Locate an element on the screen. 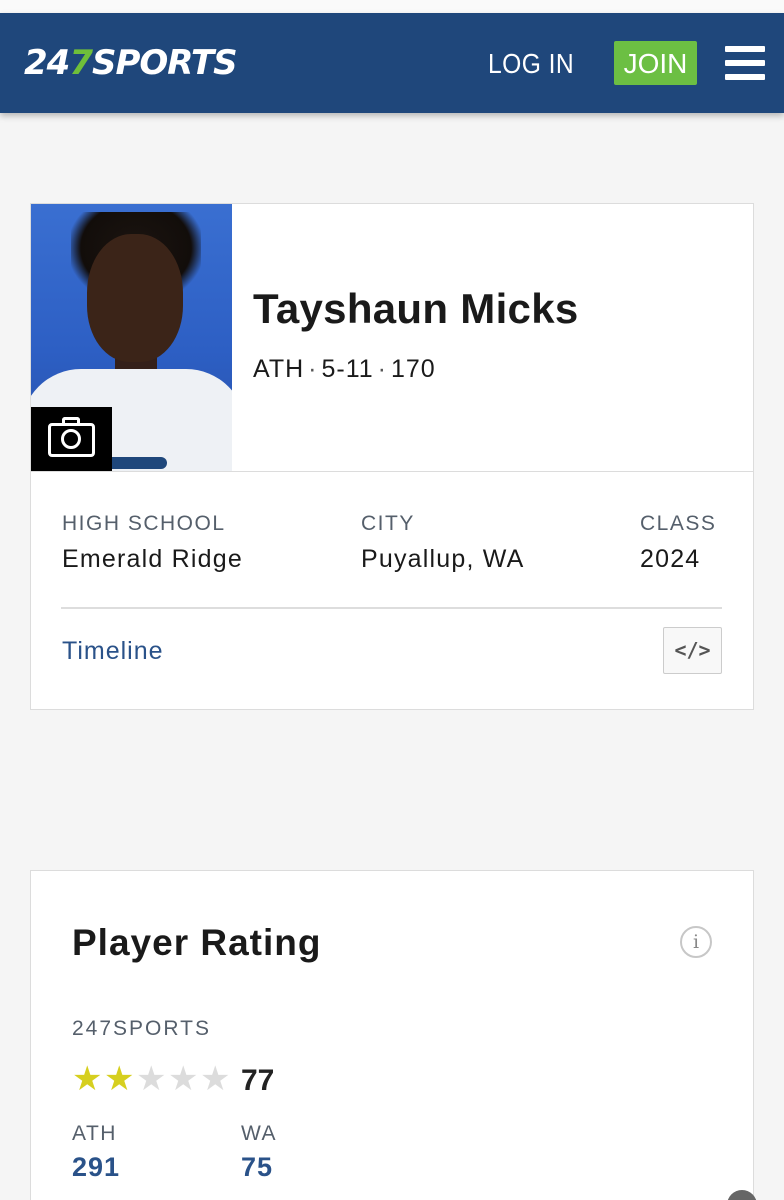  player-weight: 170 is located at coordinates (413, 369).